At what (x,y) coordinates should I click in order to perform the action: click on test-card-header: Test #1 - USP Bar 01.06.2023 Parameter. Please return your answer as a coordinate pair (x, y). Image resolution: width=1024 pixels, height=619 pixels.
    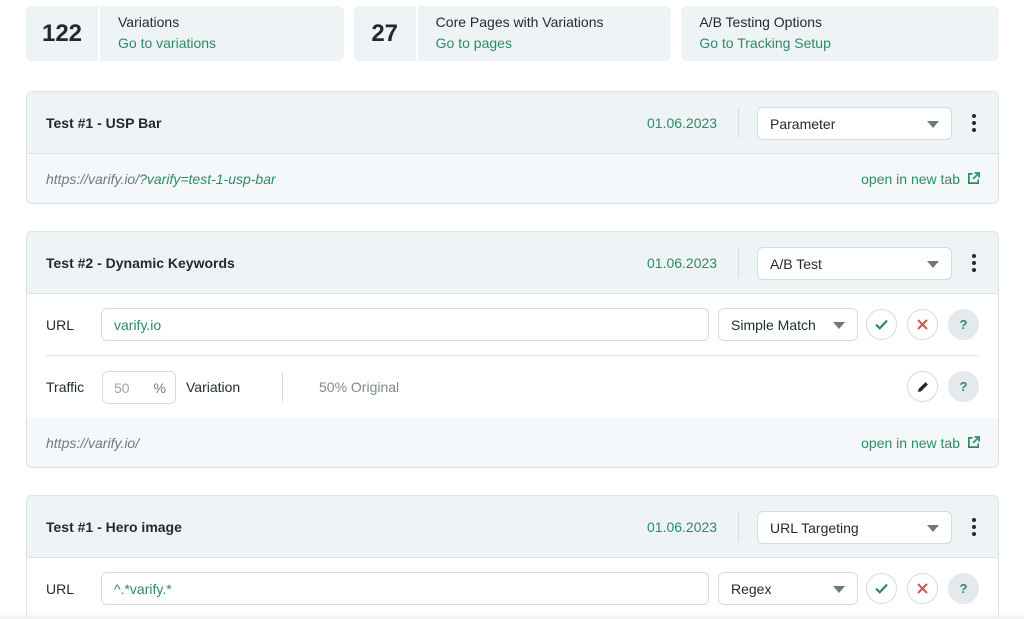
    Looking at the image, I should click on (512, 123).